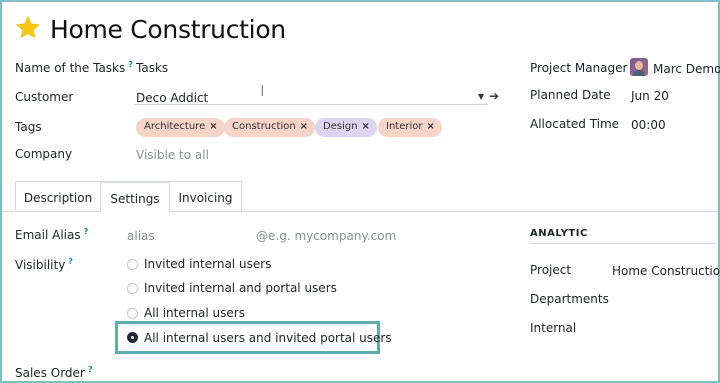  I want to click on option-label: Invited internal and portal users, so click(240, 288).